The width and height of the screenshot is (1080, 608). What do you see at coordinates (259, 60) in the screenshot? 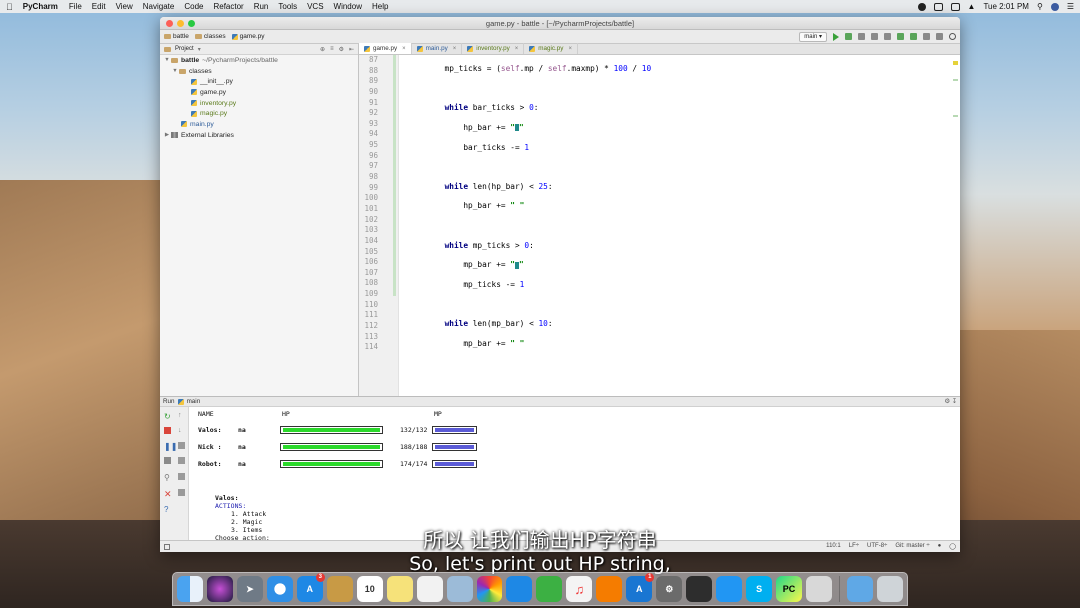
I see `tree-item-battle: ▼ battle ~/PycharmProjects/battle` at bounding box center [259, 60].